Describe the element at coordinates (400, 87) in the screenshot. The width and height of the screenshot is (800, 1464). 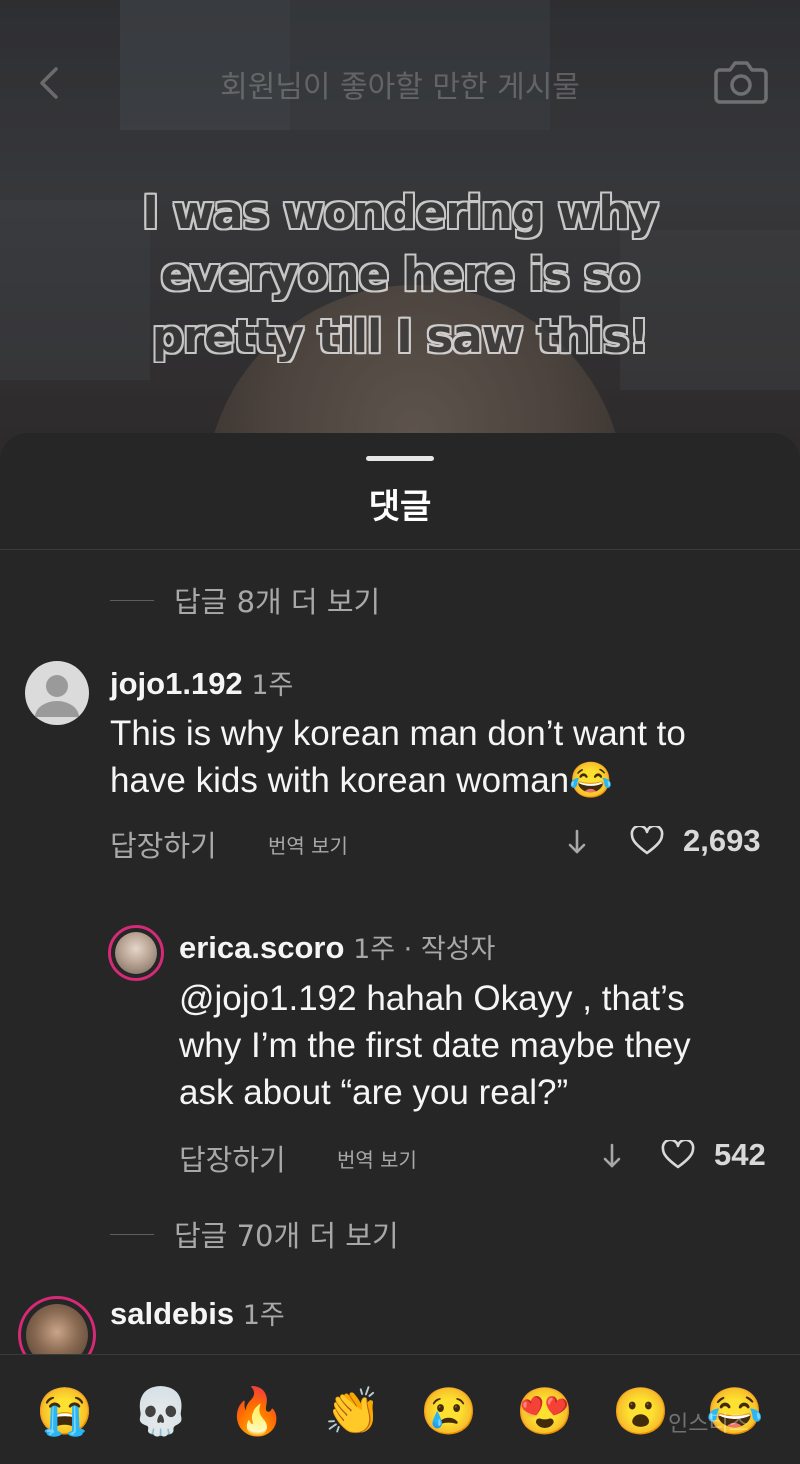
I see `page-title: 회원님이 좋아할 만한 게시물` at that location.